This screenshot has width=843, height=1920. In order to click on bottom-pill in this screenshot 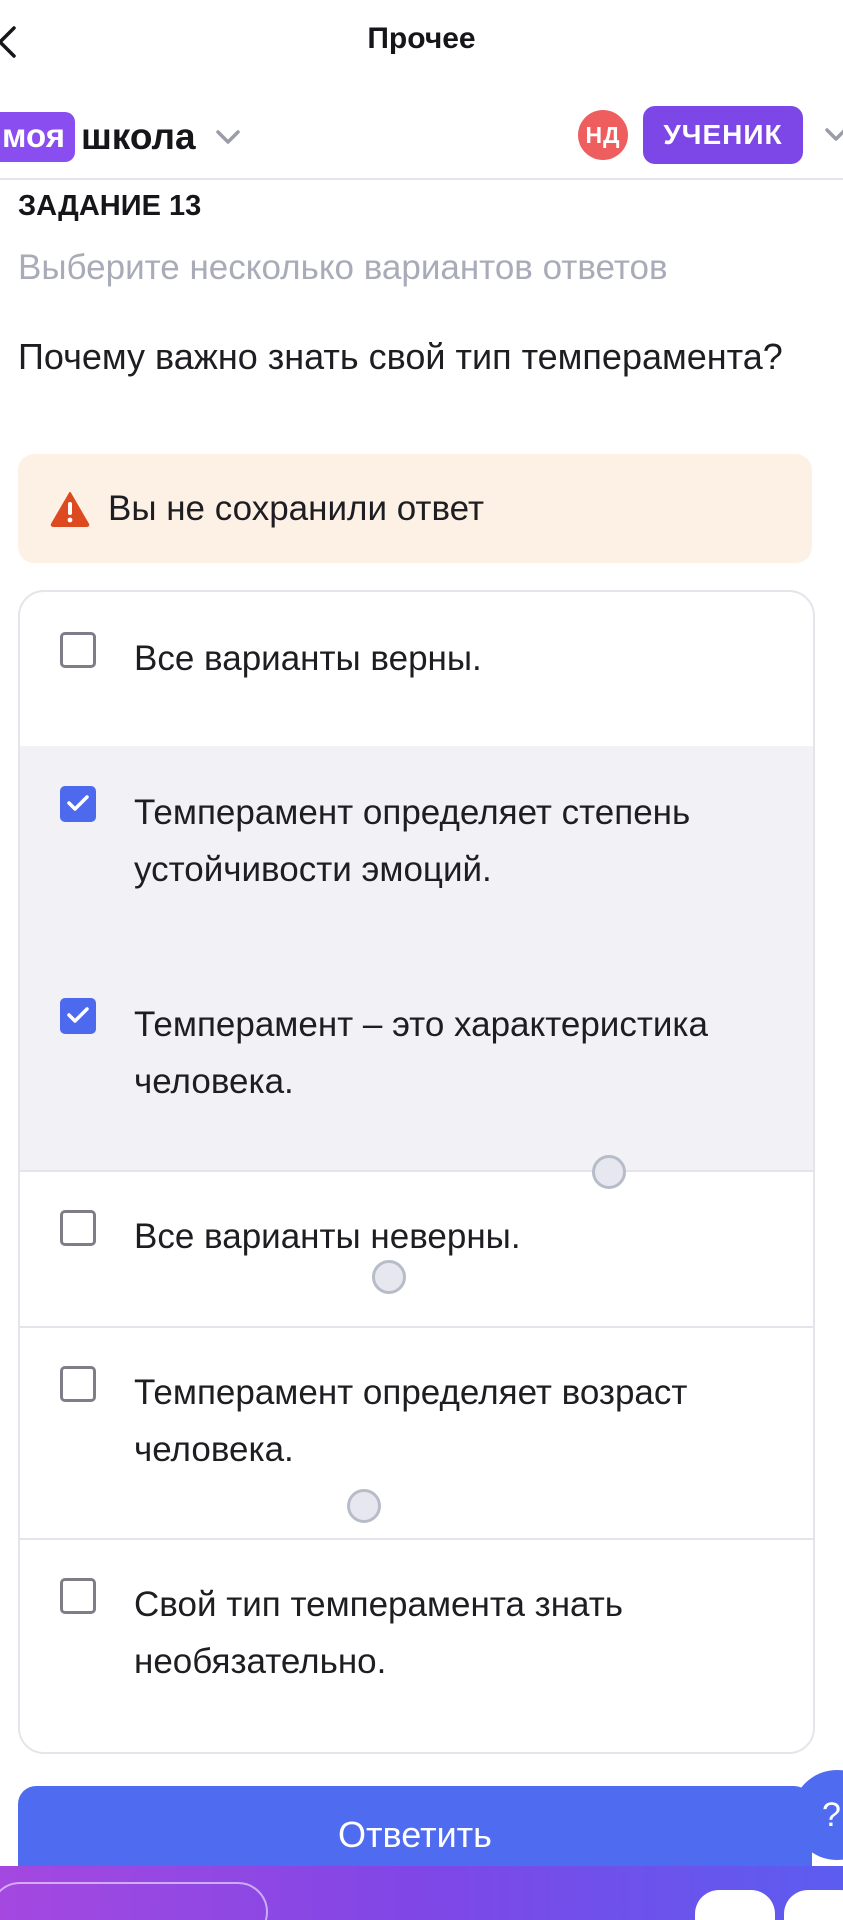, I will do `click(134, 1901)`.